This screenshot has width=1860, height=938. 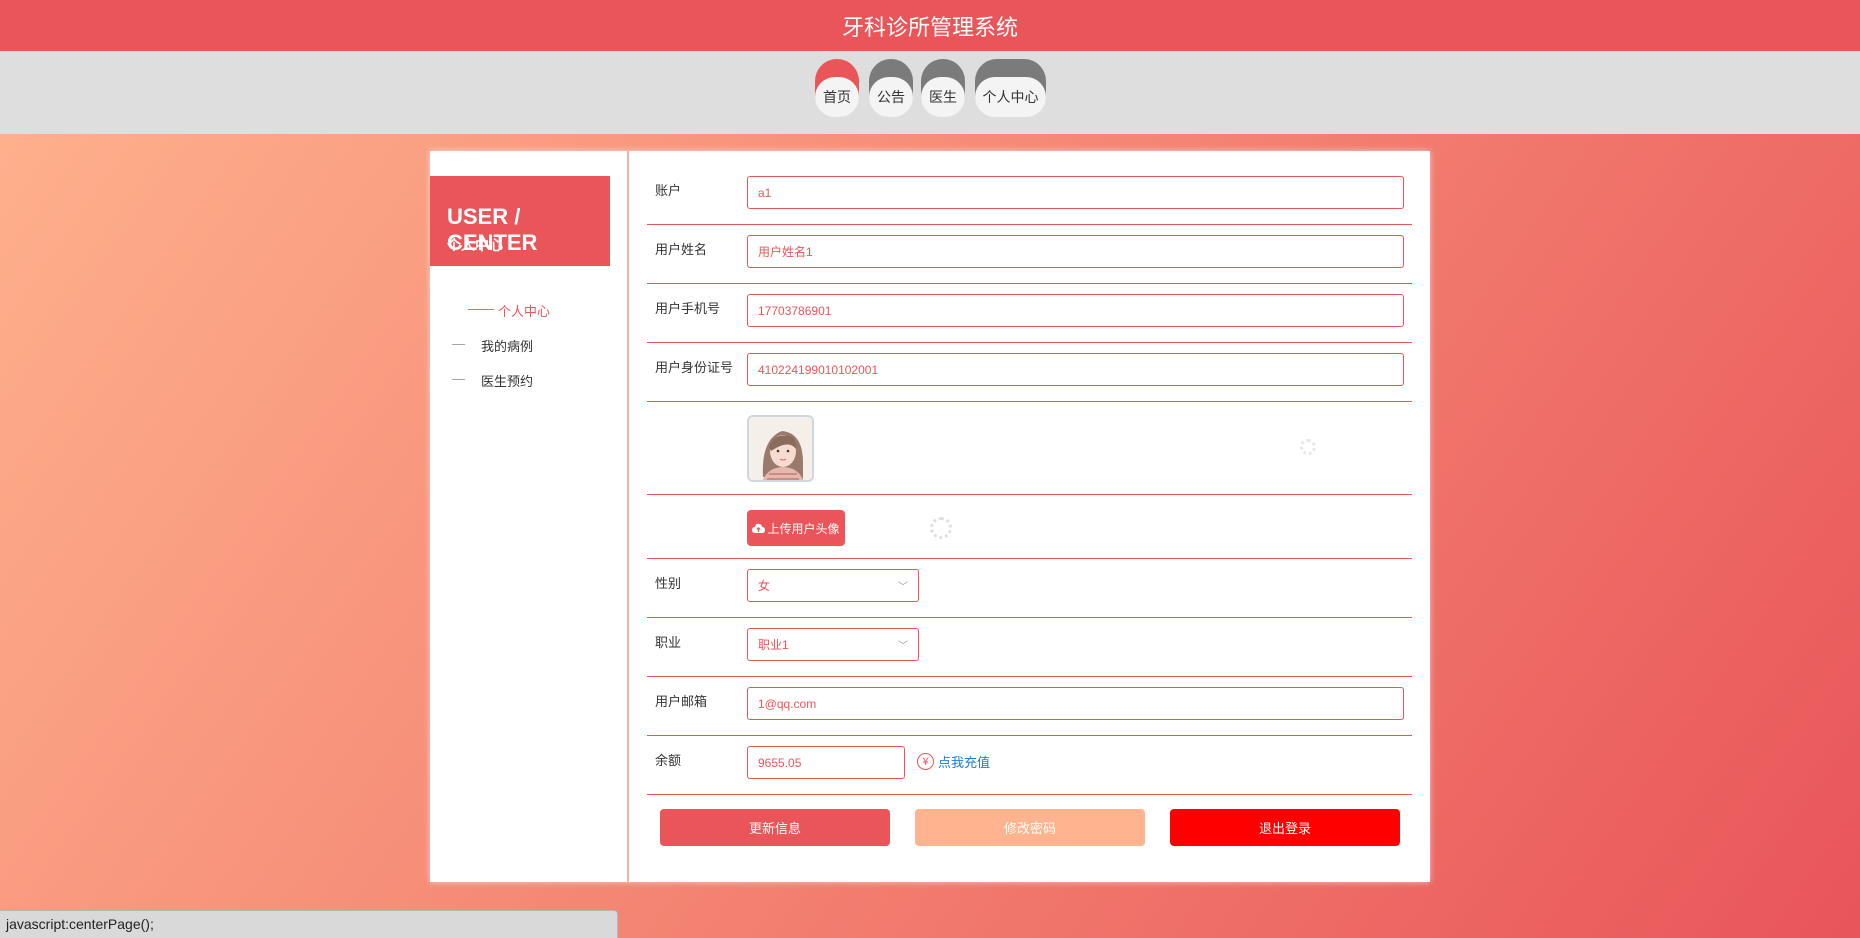 I want to click on idcard-input: 410224199010102001, so click(x=1075, y=369).